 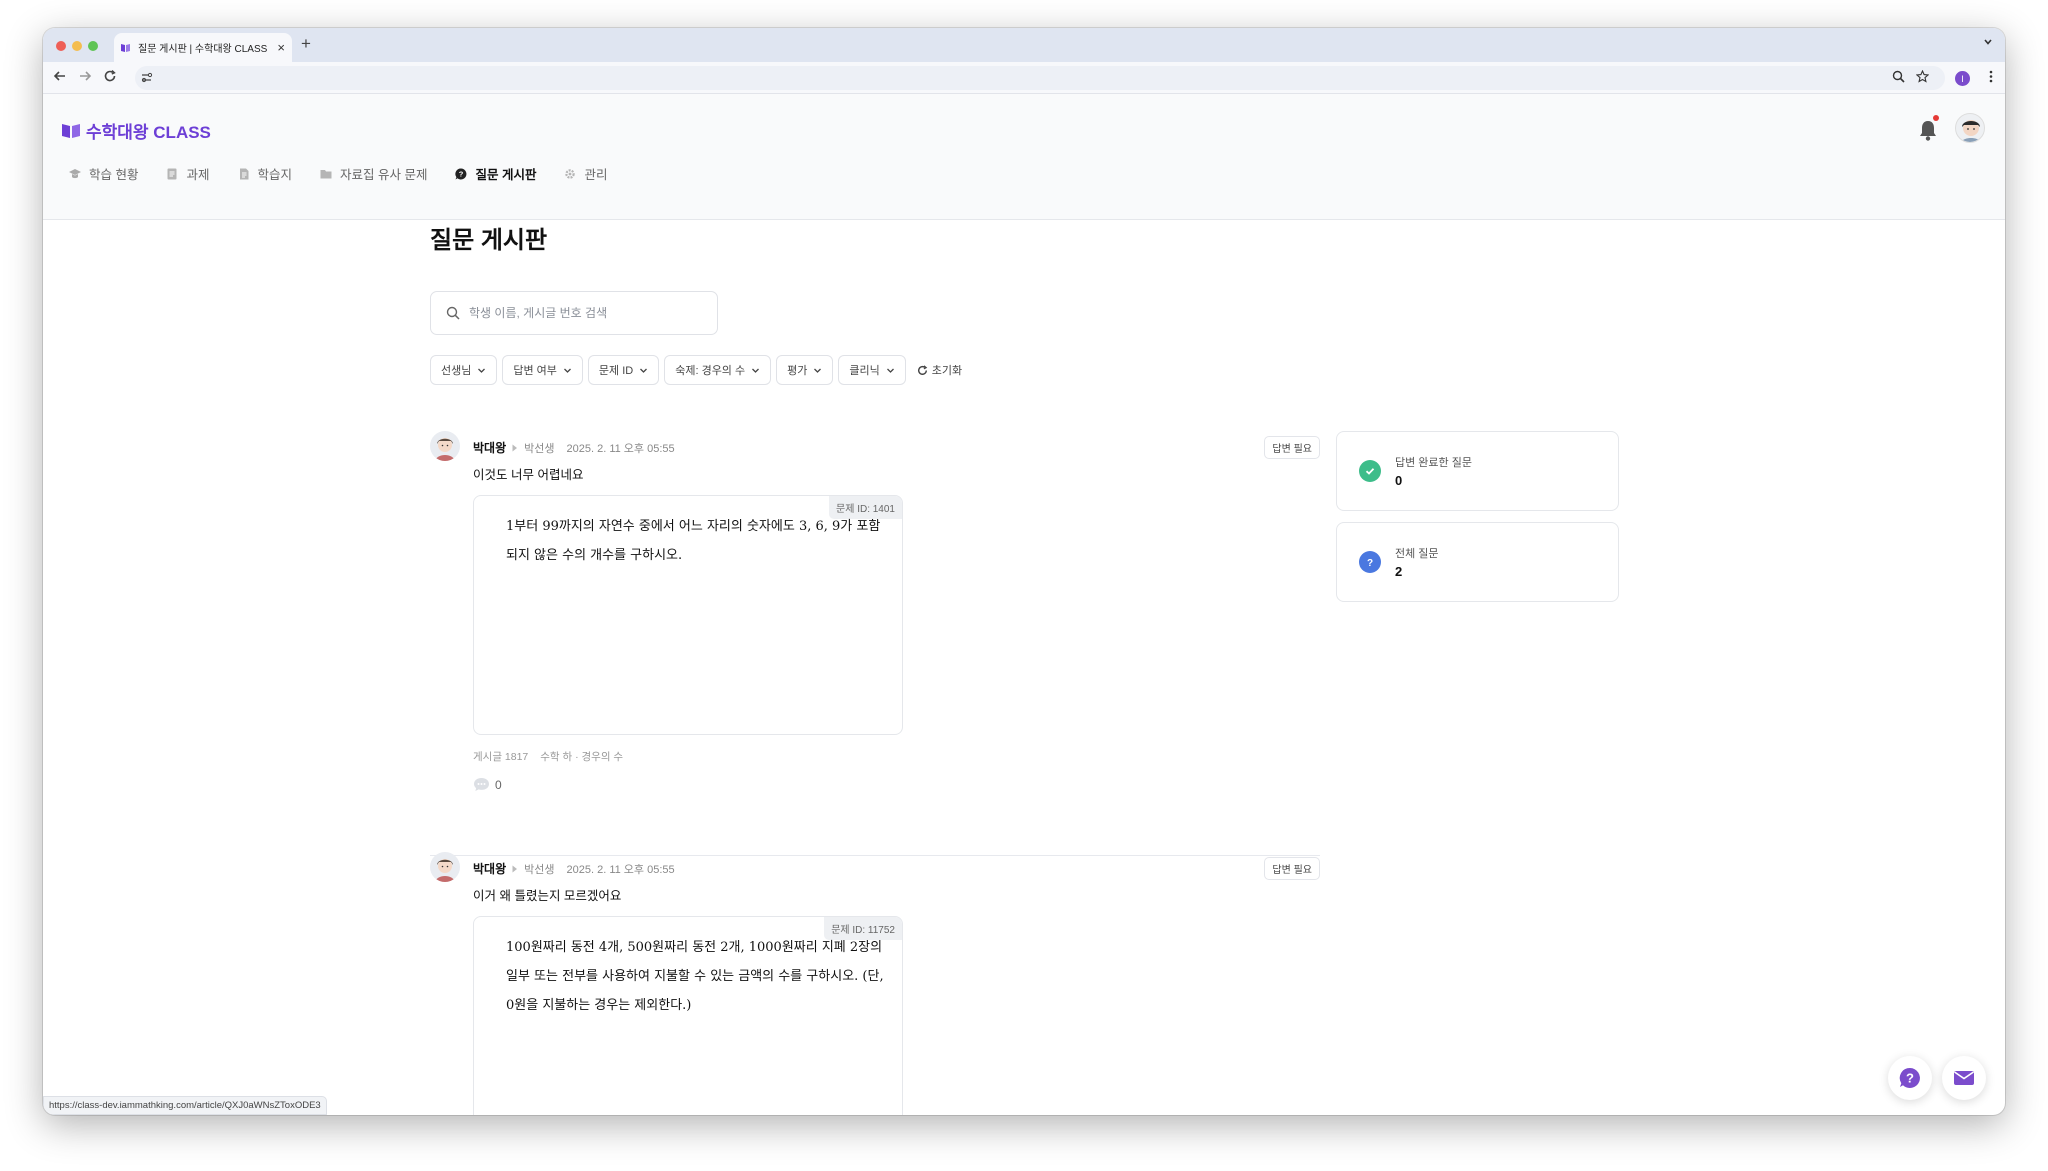 I want to click on address-bar, so click(x=1040, y=78).